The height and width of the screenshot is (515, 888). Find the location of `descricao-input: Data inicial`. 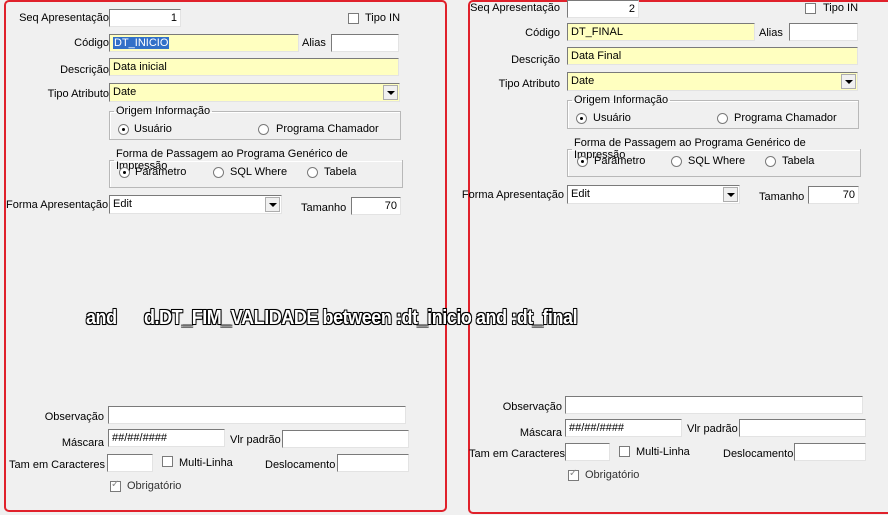

descricao-input: Data inicial is located at coordinates (254, 67).